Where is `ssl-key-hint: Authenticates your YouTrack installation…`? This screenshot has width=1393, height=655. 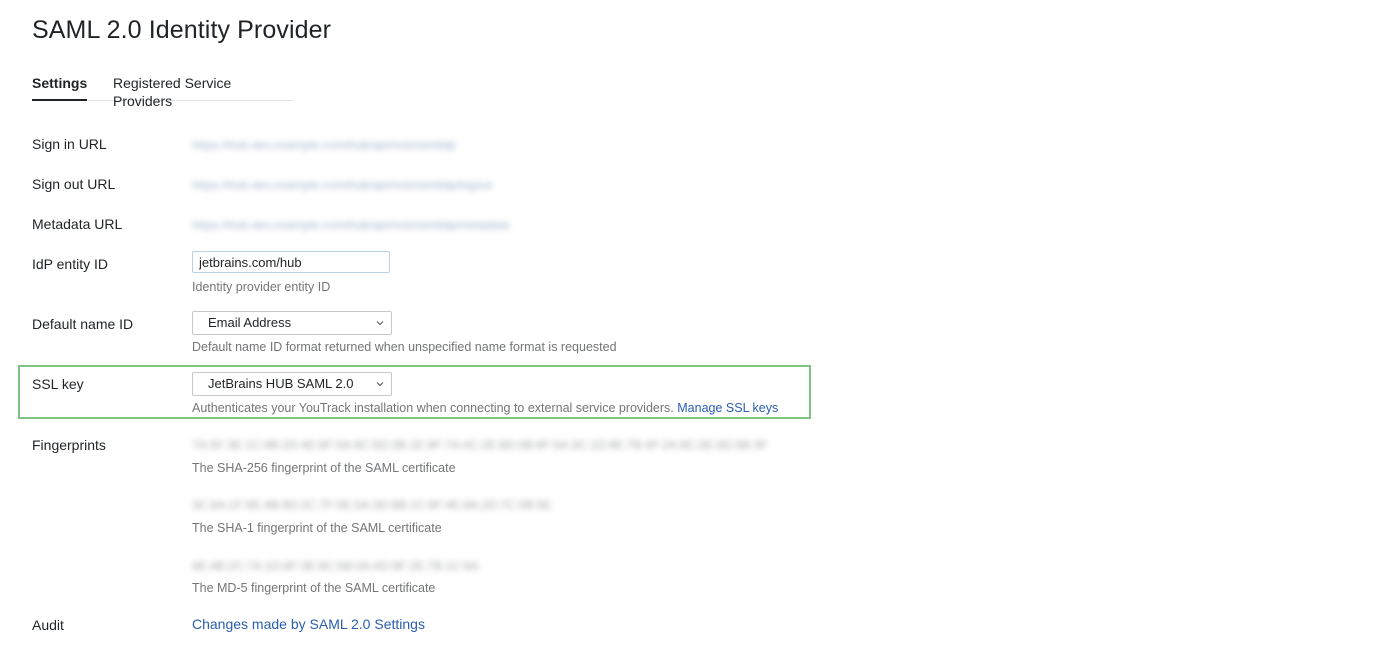 ssl-key-hint: Authenticates your YouTrack installation… is located at coordinates (433, 408).